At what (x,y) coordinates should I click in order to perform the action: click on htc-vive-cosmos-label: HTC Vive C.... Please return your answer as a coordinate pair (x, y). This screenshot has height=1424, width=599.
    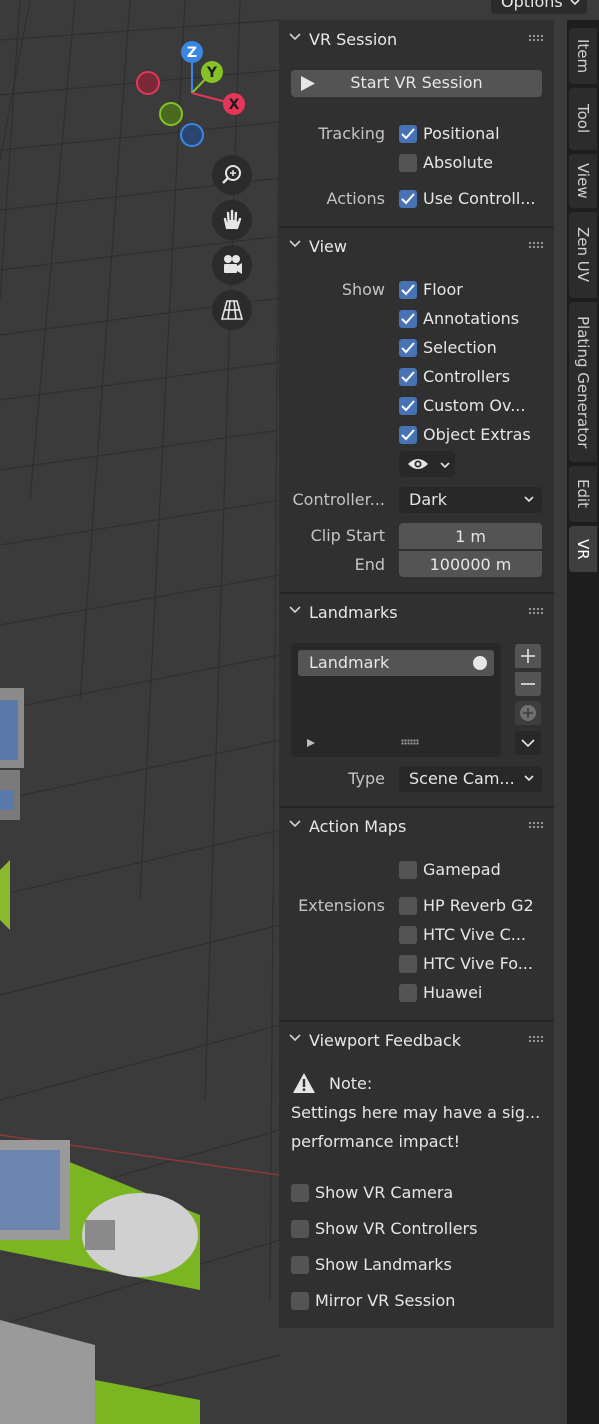
    Looking at the image, I should click on (474, 934).